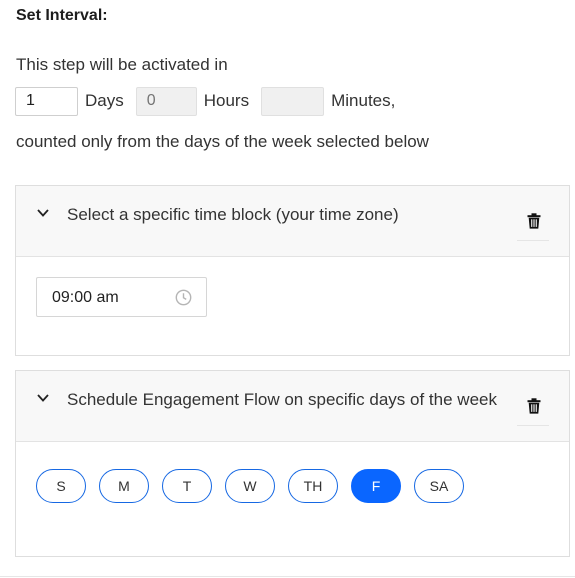 The width and height of the screenshot is (575, 578). What do you see at coordinates (121, 297) in the screenshot?
I see `time-picker-field: 09:00 am` at bounding box center [121, 297].